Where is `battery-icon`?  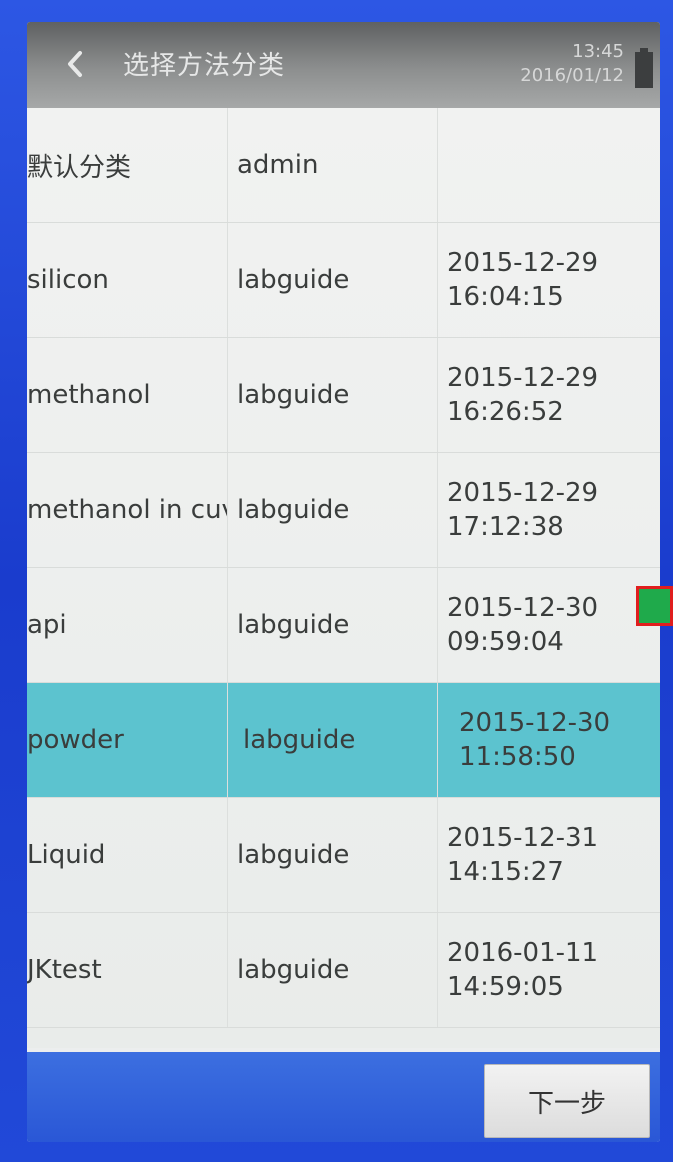
battery-icon is located at coordinates (644, 68).